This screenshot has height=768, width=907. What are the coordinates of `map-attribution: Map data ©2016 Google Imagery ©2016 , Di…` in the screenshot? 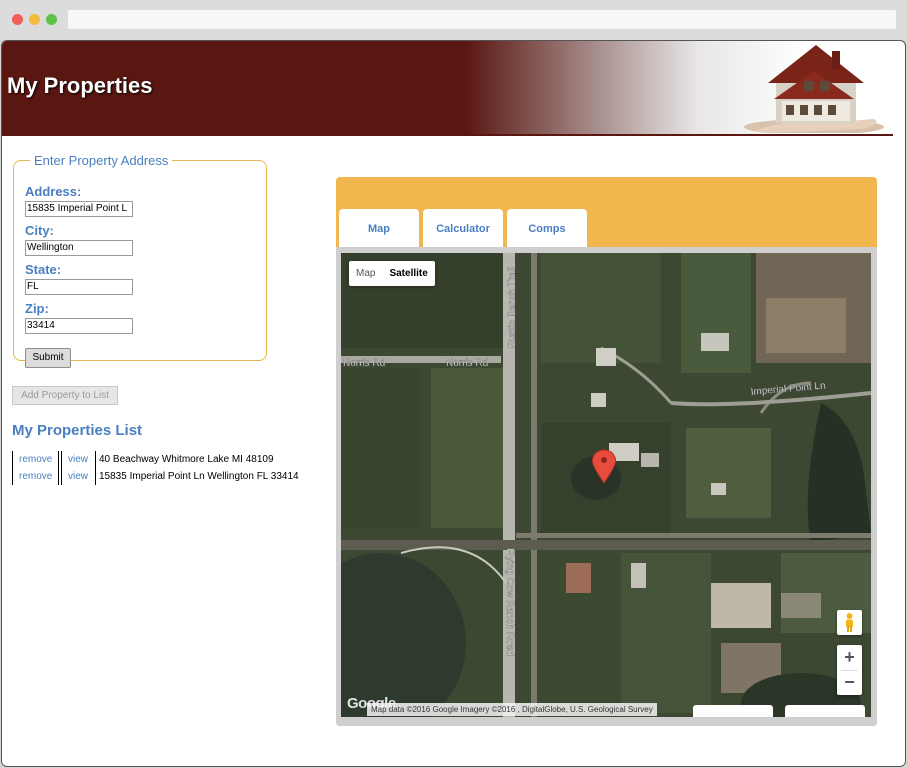 It's located at (512, 709).